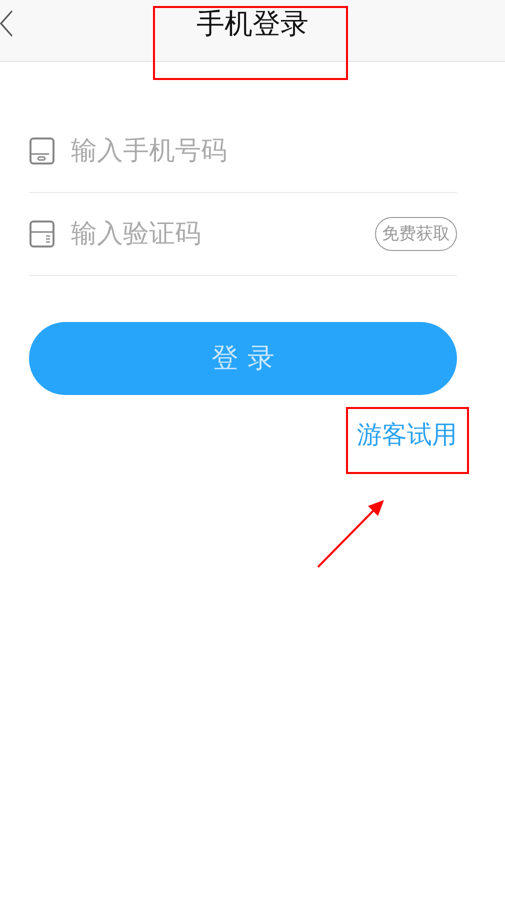  I want to click on guest-trial-link: 游客试用, so click(407, 435).